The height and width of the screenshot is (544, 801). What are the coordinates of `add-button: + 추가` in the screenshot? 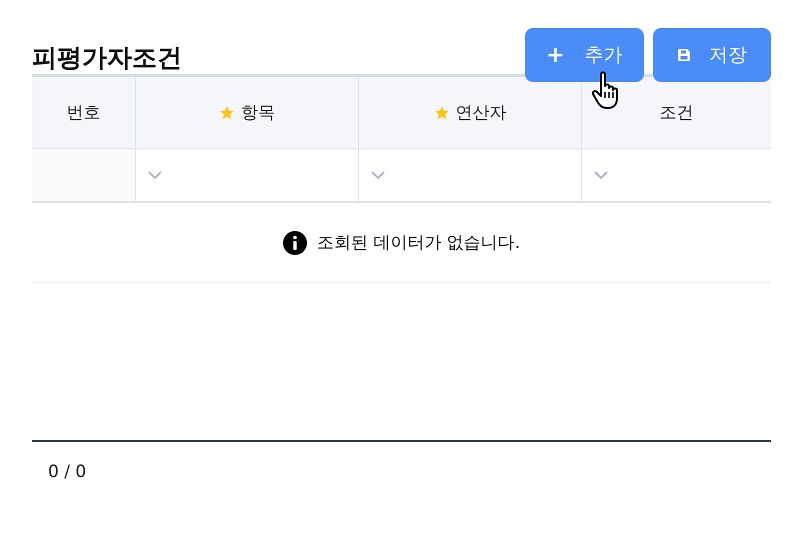 It's located at (584, 55).